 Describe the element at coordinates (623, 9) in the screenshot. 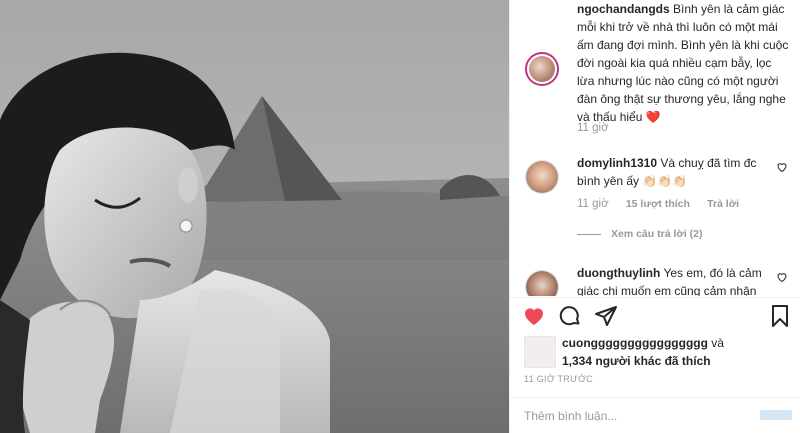

I see `caption-username: ngochandangds` at that location.